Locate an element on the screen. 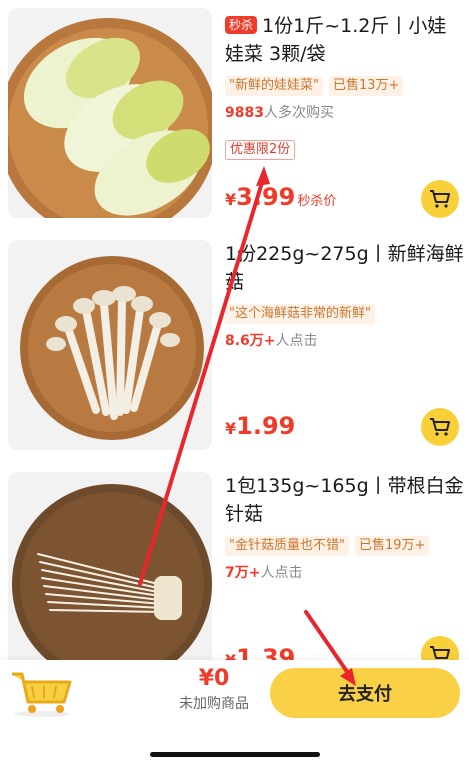 The width and height of the screenshot is (469, 766). pay-button: 去支付 is located at coordinates (365, 693).